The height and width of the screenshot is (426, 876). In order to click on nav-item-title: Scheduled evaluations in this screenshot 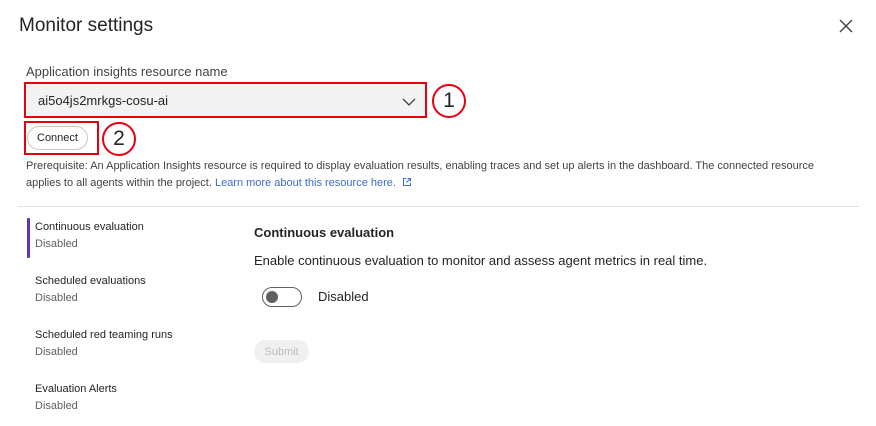, I will do `click(90, 281)`.